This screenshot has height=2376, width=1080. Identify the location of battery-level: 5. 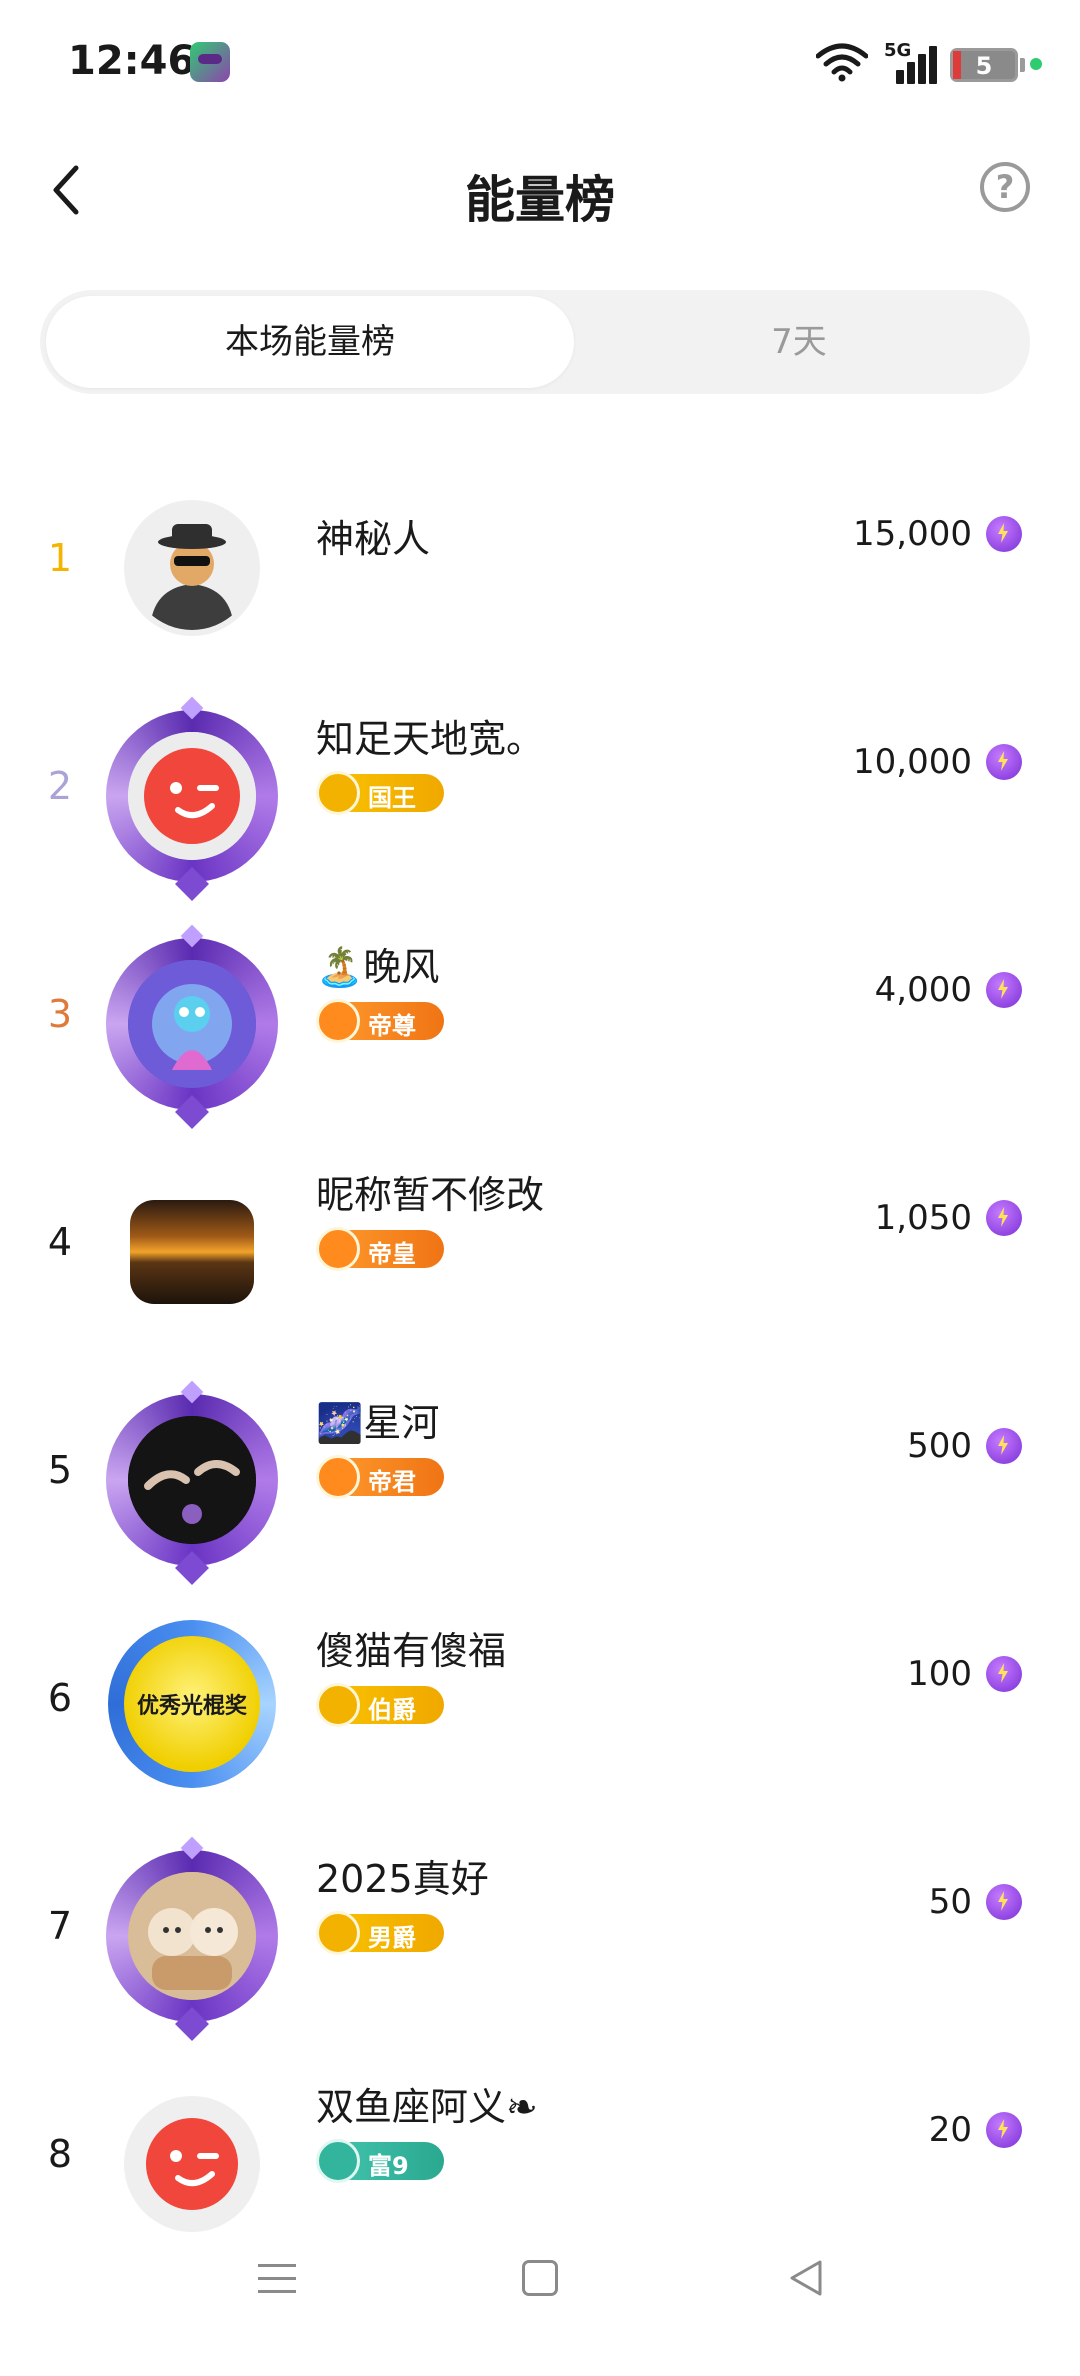
(984, 66).